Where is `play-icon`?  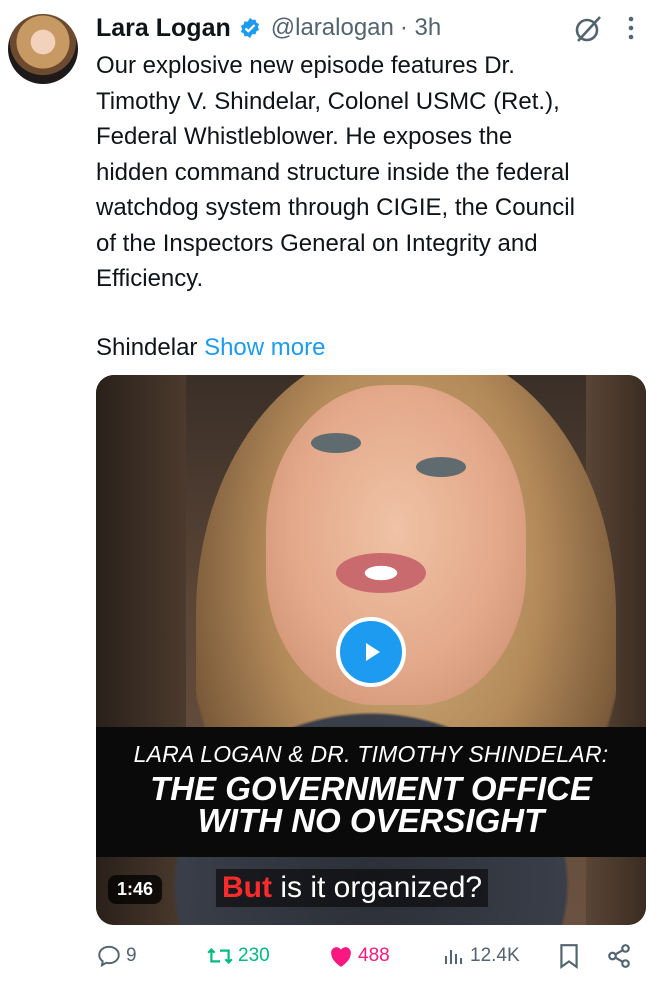 play-icon is located at coordinates (373, 652).